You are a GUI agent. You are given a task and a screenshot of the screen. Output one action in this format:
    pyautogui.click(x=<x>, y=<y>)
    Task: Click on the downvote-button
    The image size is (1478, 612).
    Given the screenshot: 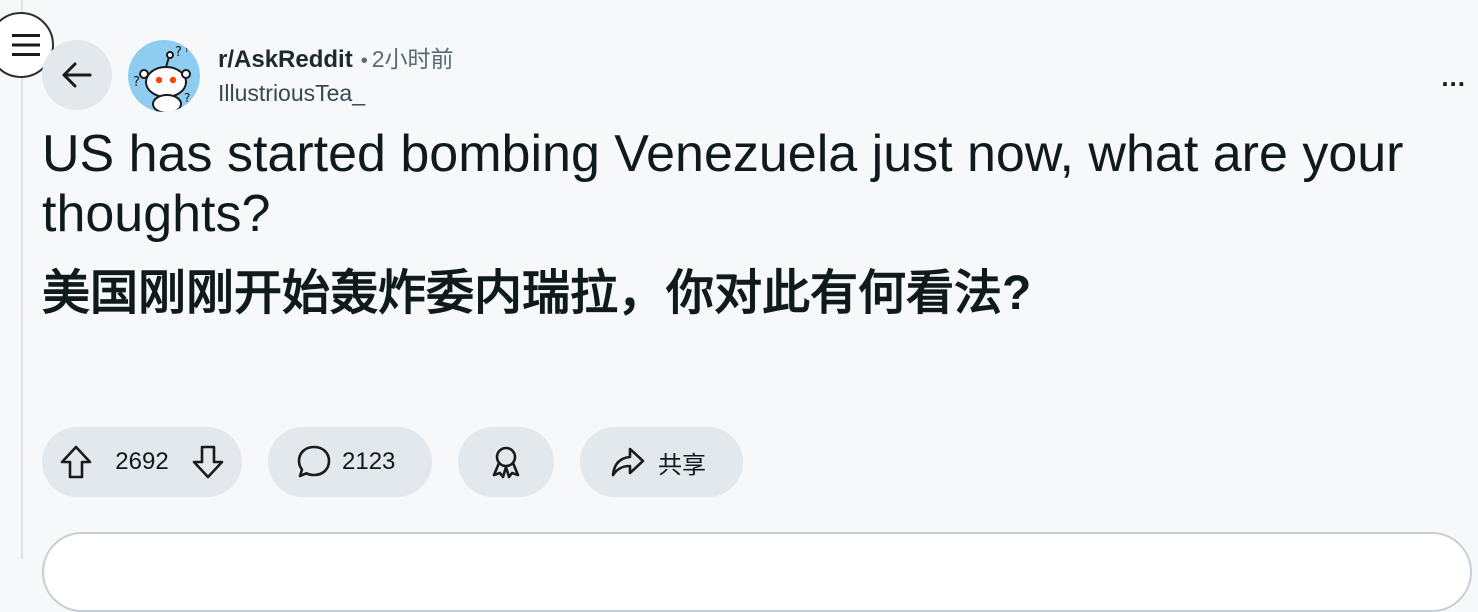 What is the action you would take?
    pyautogui.click(x=208, y=462)
    